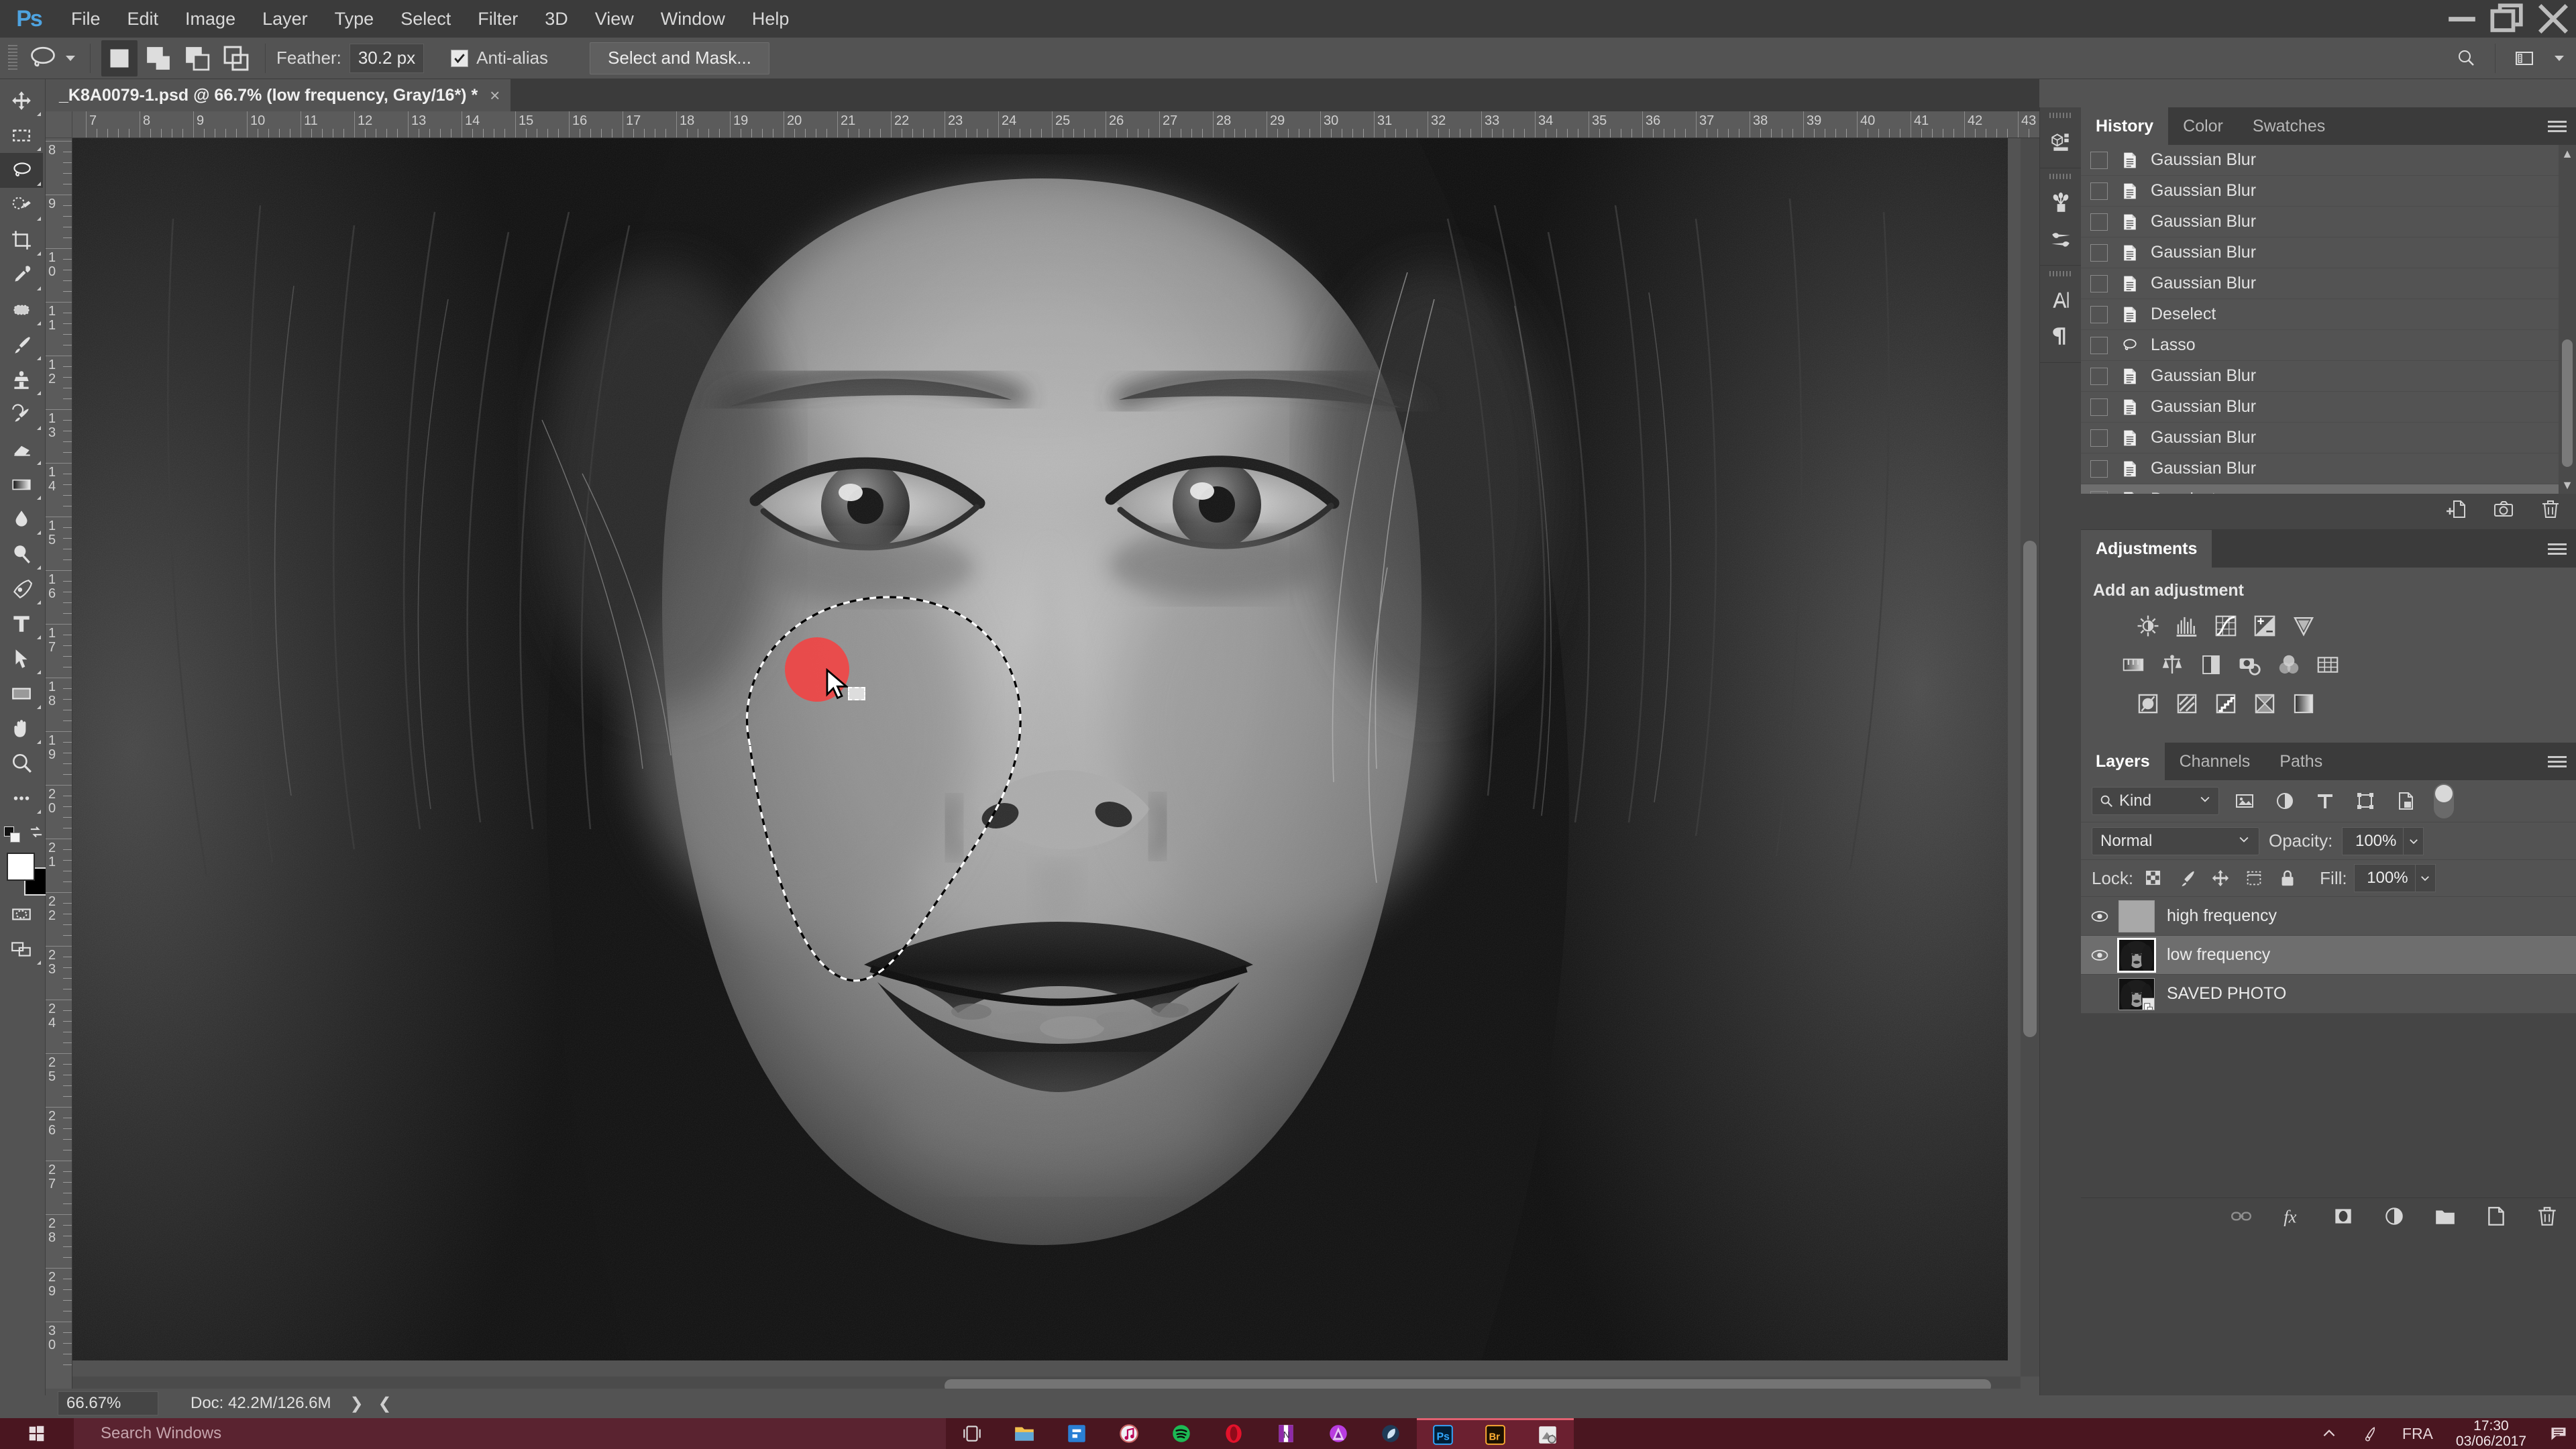 The image size is (2576, 1449). I want to click on new-group-icon, so click(2445, 1218).